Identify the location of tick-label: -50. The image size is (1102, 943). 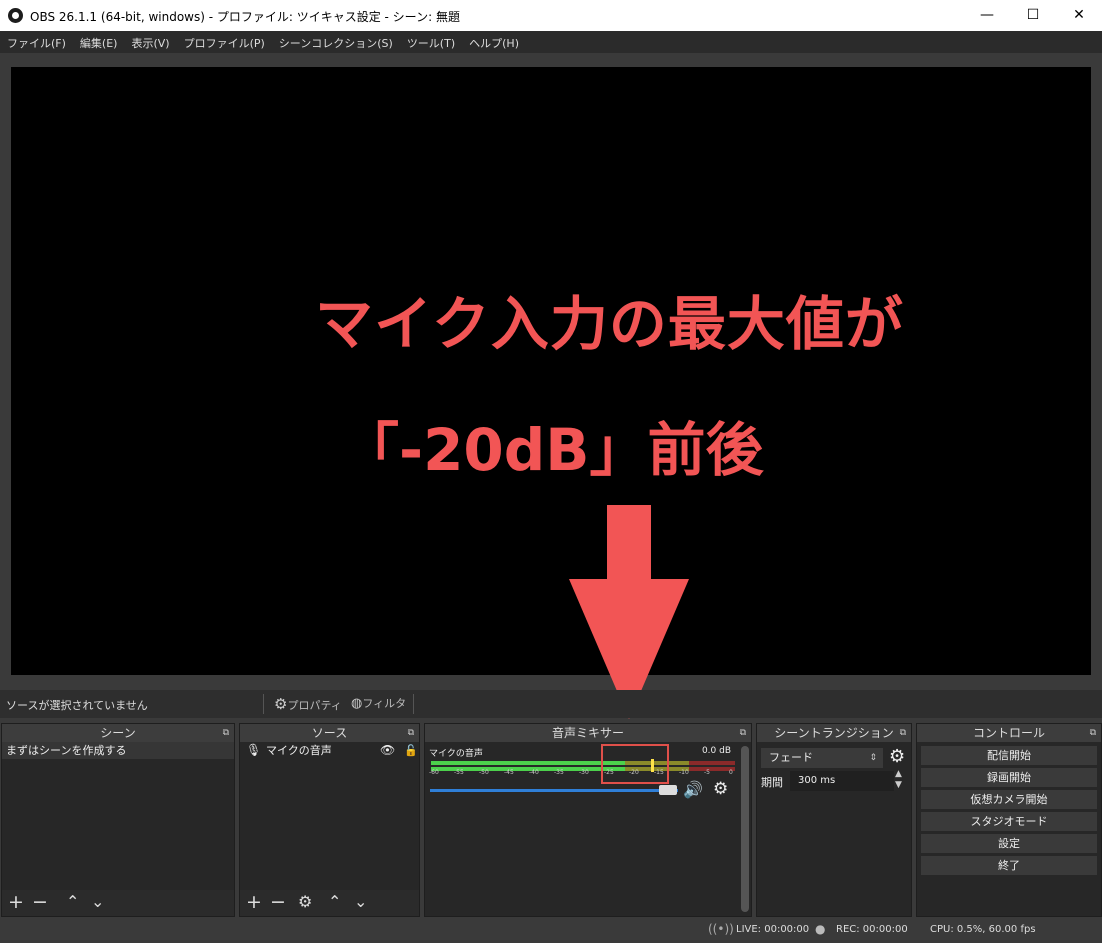
(484, 772).